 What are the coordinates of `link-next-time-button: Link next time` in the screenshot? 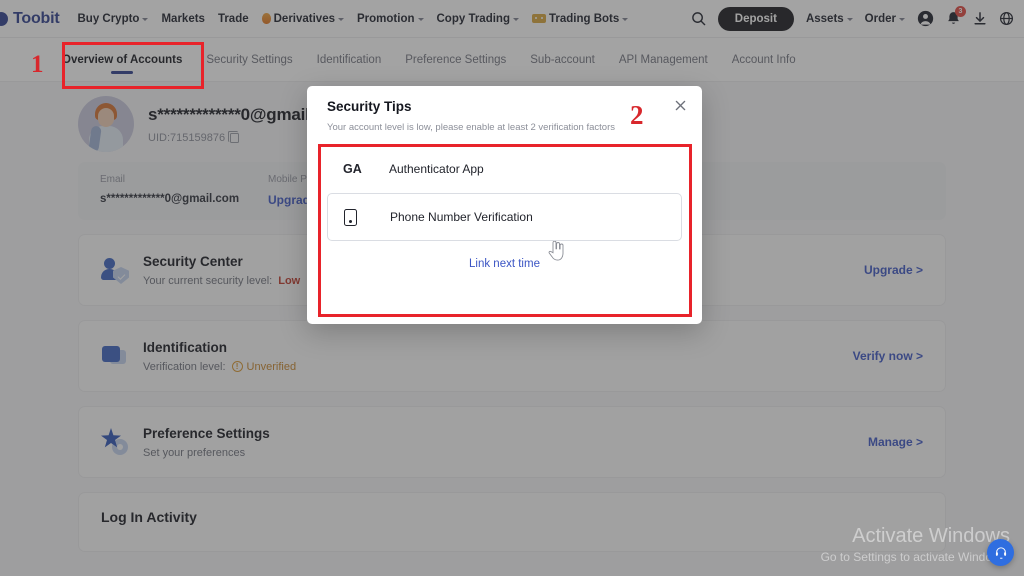 It's located at (504, 264).